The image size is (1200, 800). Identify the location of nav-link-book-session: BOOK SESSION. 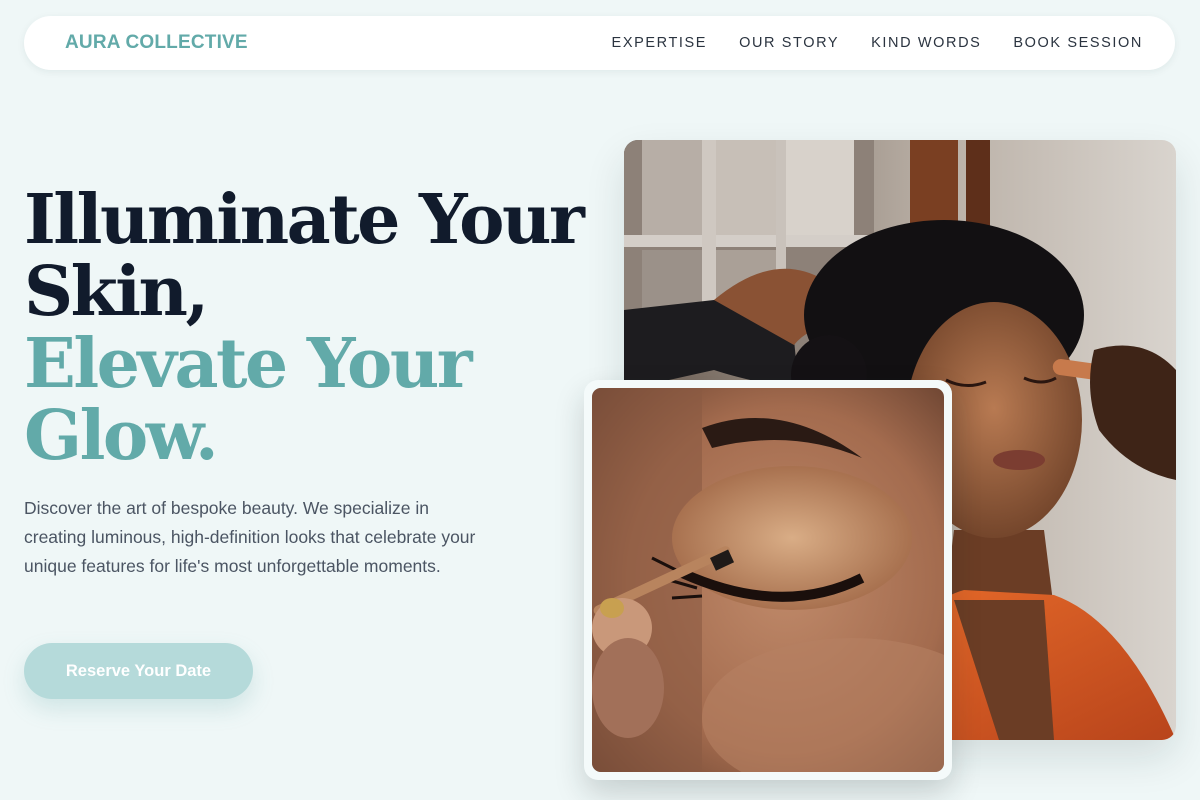
(1078, 43).